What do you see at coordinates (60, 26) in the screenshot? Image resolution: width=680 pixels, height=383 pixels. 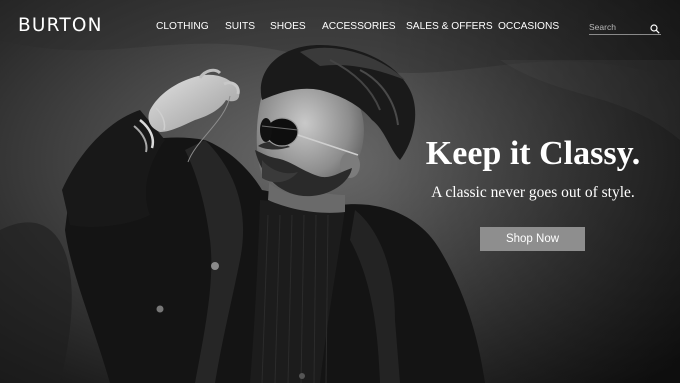 I see `brand-logo: BURTON` at bounding box center [60, 26].